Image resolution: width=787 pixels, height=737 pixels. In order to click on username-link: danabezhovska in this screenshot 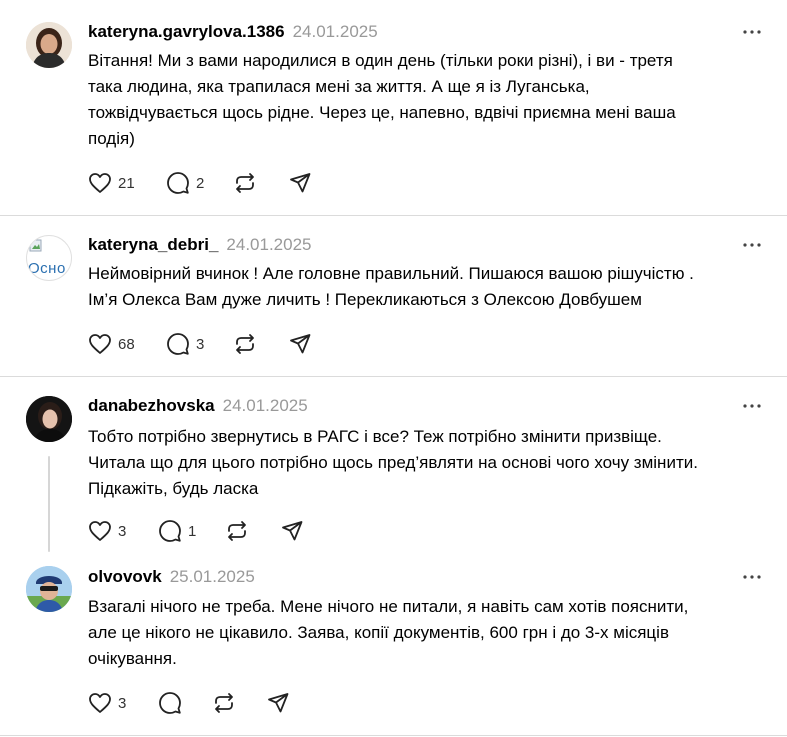, I will do `click(151, 405)`.